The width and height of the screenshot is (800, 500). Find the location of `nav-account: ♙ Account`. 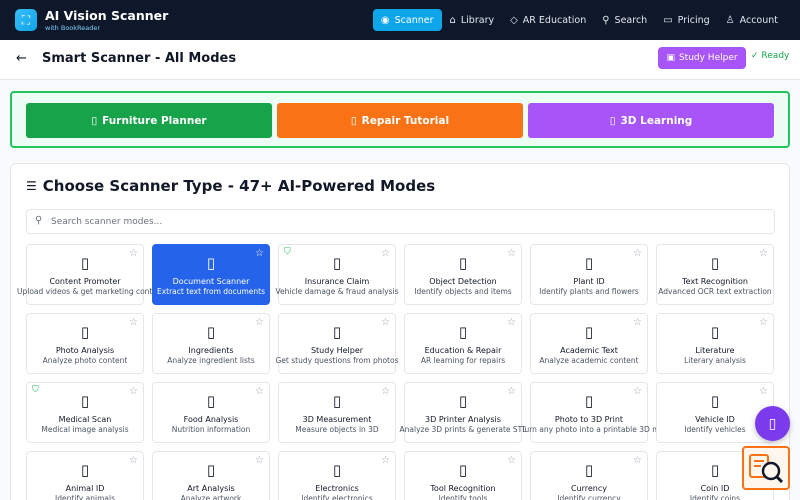

nav-account: ♙ Account is located at coordinates (752, 20).